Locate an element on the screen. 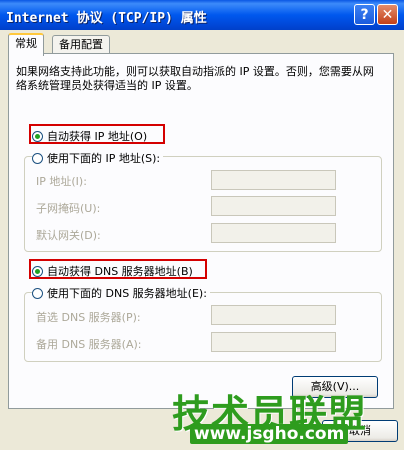 The width and height of the screenshot is (404, 450). tab-general: 常规 is located at coordinates (26, 44).